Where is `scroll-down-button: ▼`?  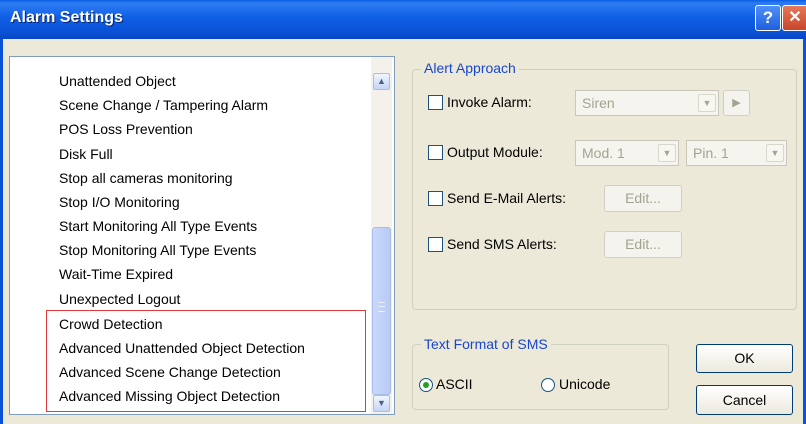
scroll-down-button: ▼ is located at coordinates (381, 403).